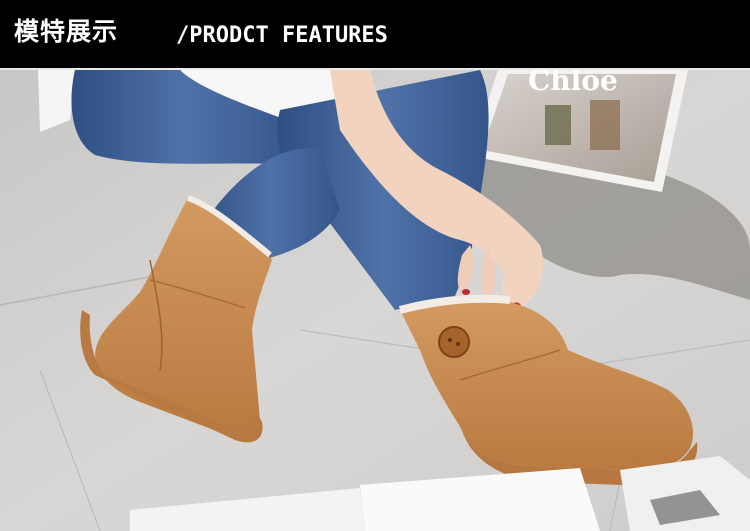 This screenshot has width=750, height=531. I want to click on magazine-logo-text: Chloe, so click(573, 83).